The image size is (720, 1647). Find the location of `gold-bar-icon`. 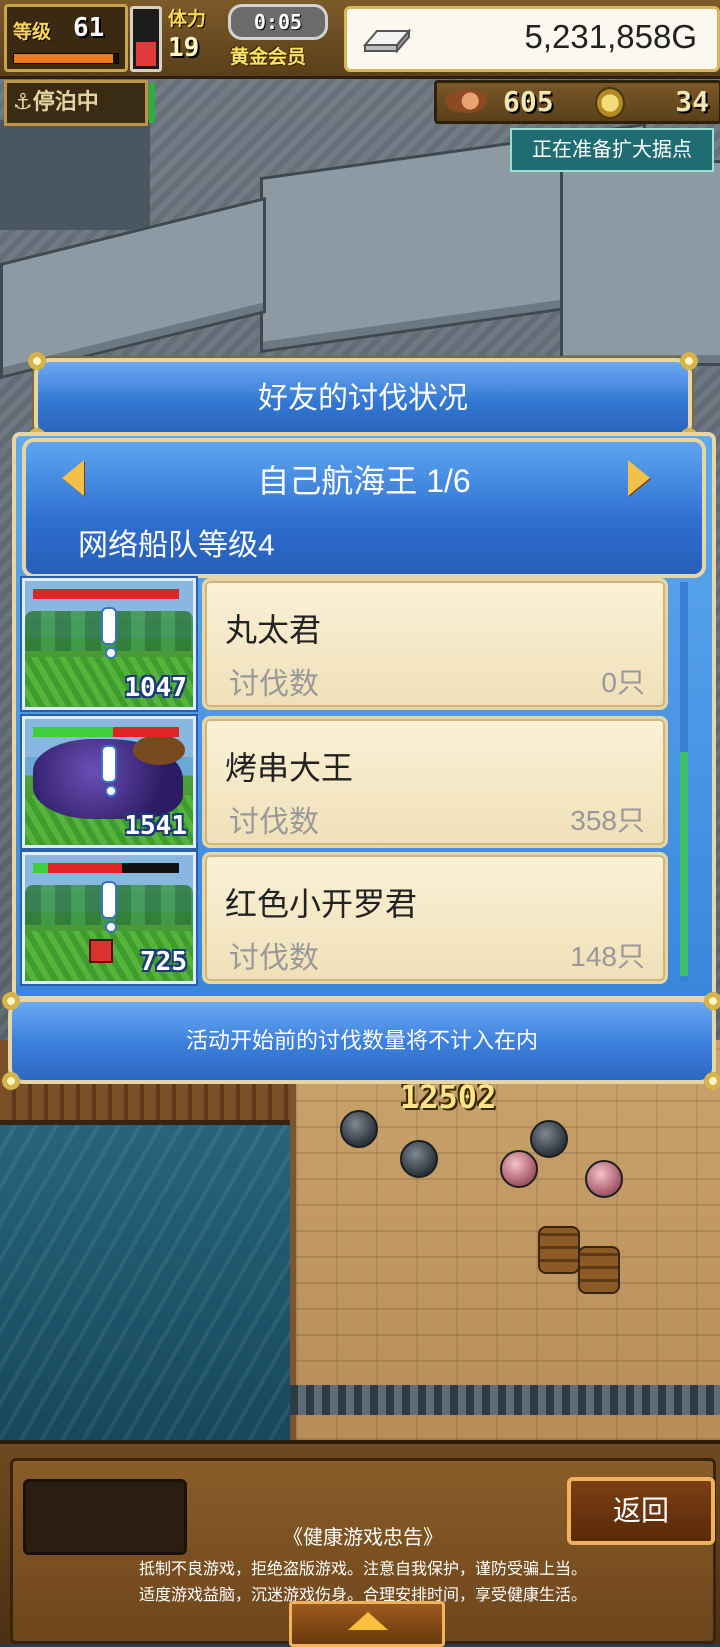

gold-bar-icon is located at coordinates (387, 40).